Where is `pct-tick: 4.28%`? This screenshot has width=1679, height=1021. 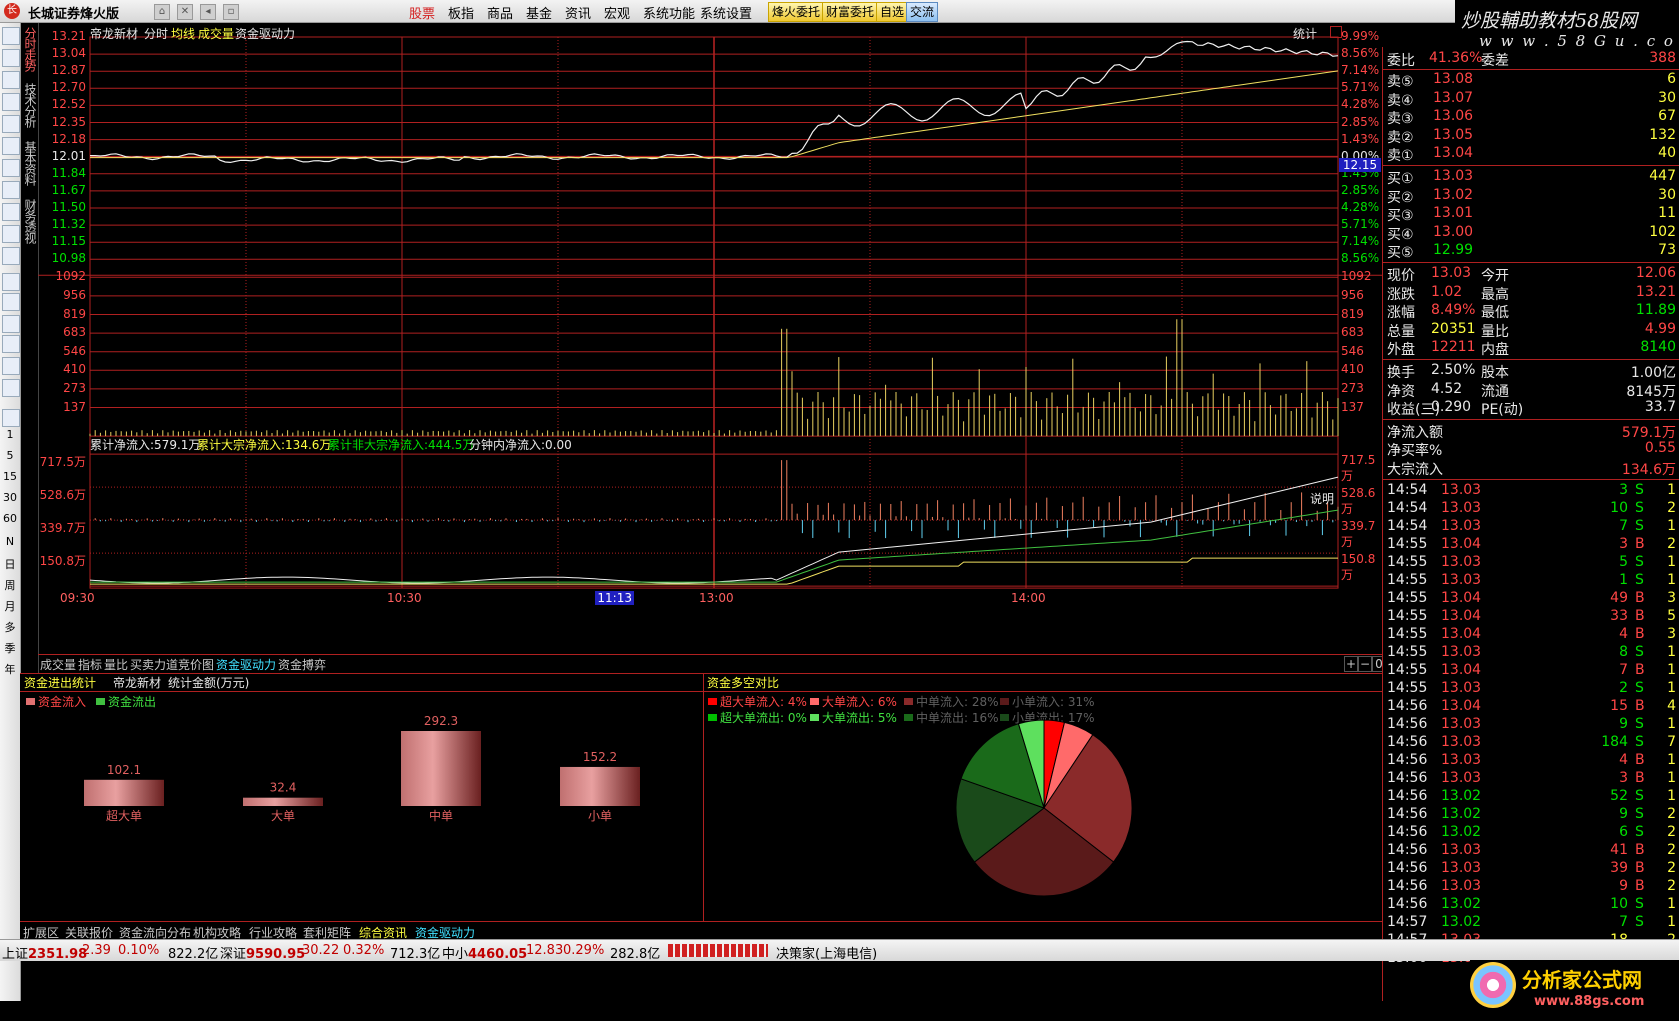
pct-tick: 4.28% is located at coordinates (1360, 207).